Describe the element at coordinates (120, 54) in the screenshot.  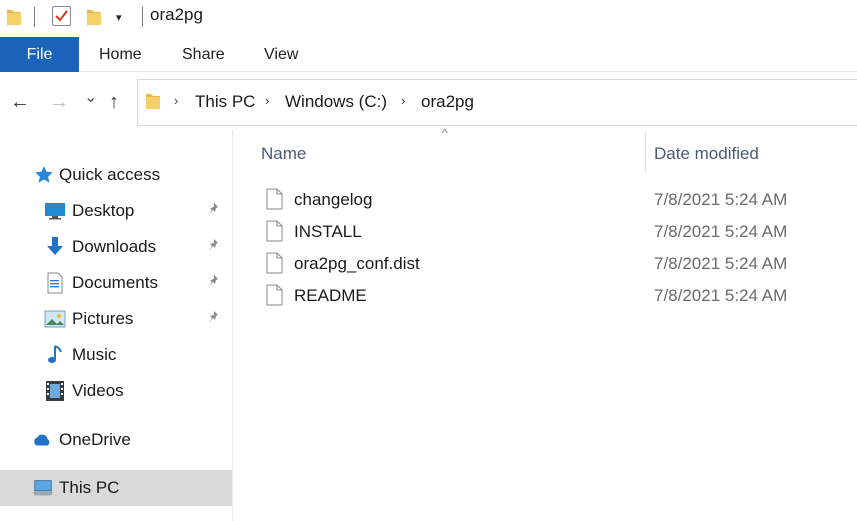
I see `tab-home: Home` at that location.